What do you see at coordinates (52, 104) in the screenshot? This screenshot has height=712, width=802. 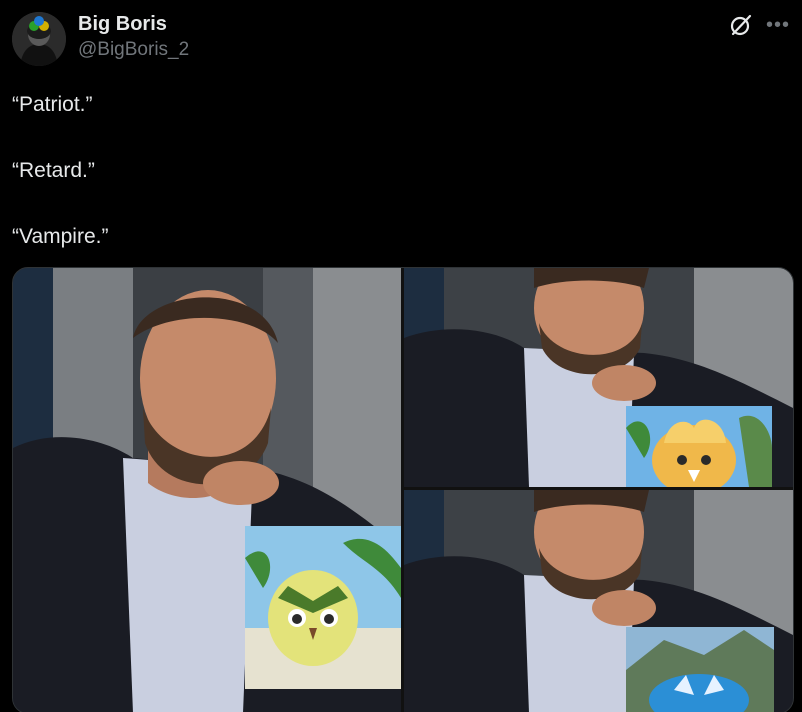 I see `tweet-line: “Patriot.”` at bounding box center [52, 104].